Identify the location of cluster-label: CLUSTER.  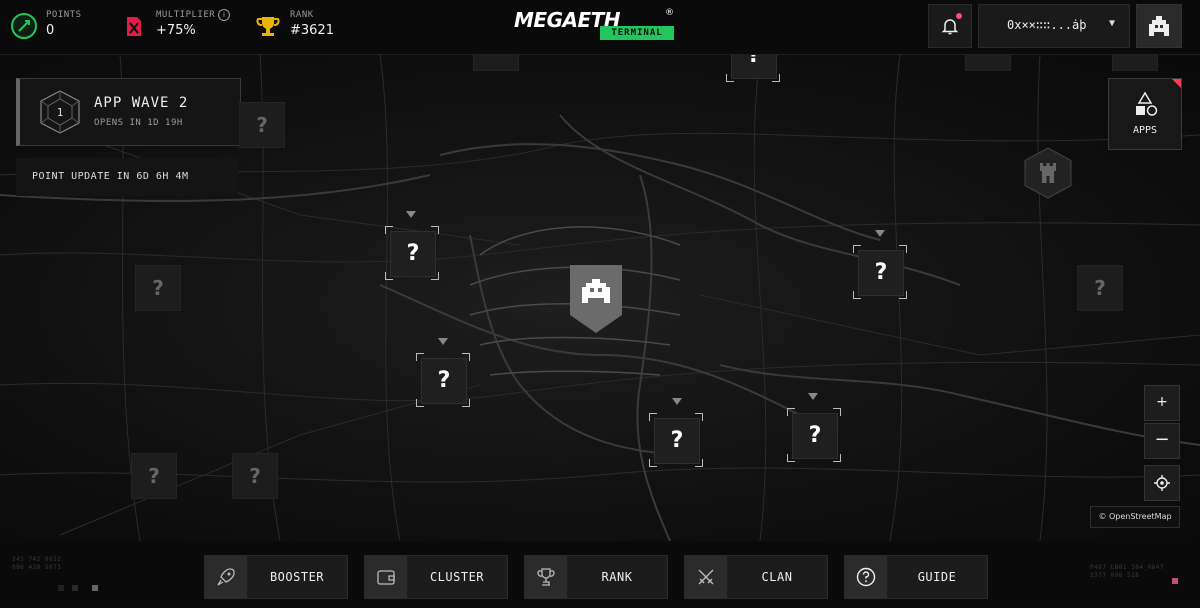
(457, 577).